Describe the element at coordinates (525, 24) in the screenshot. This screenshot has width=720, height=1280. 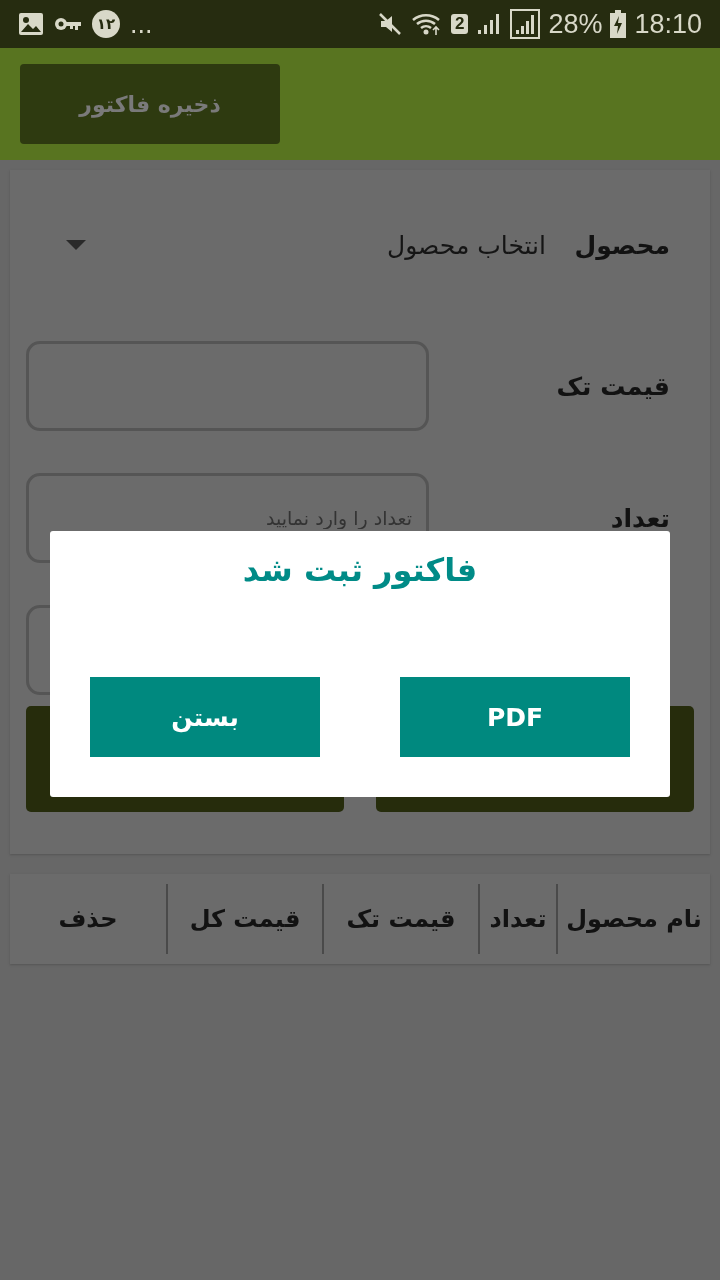
I see `signal-icon` at that location.